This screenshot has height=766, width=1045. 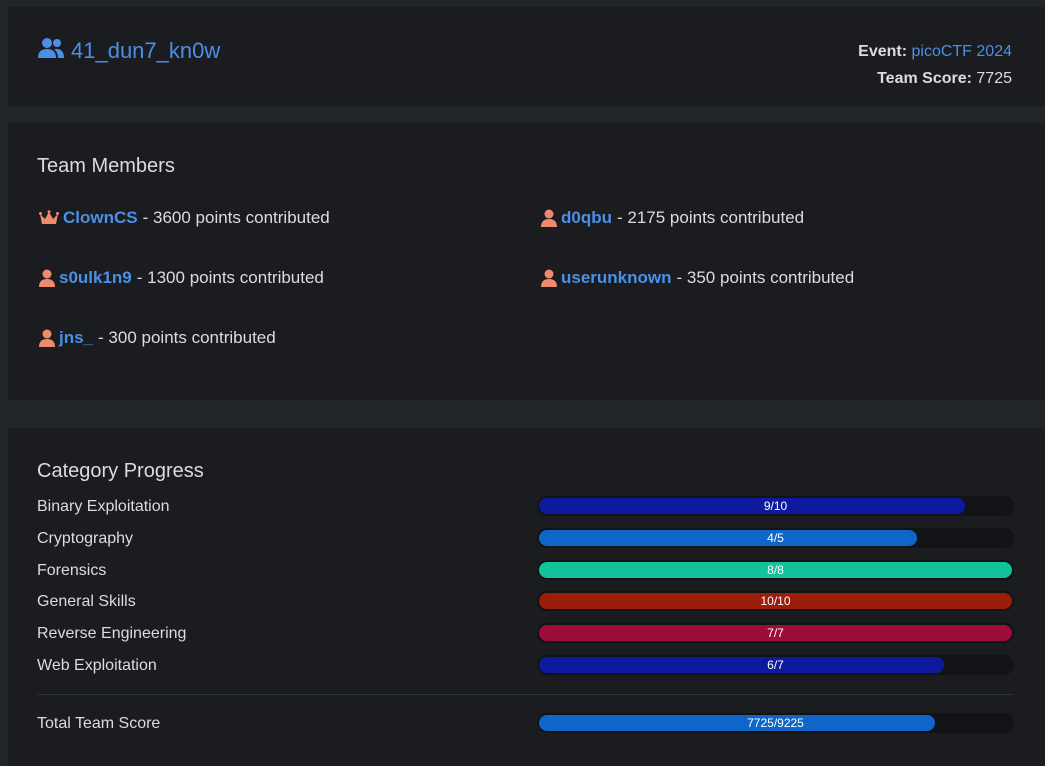 I want to click on category-label: Reverse Engineering, so click(x=112, y=633).